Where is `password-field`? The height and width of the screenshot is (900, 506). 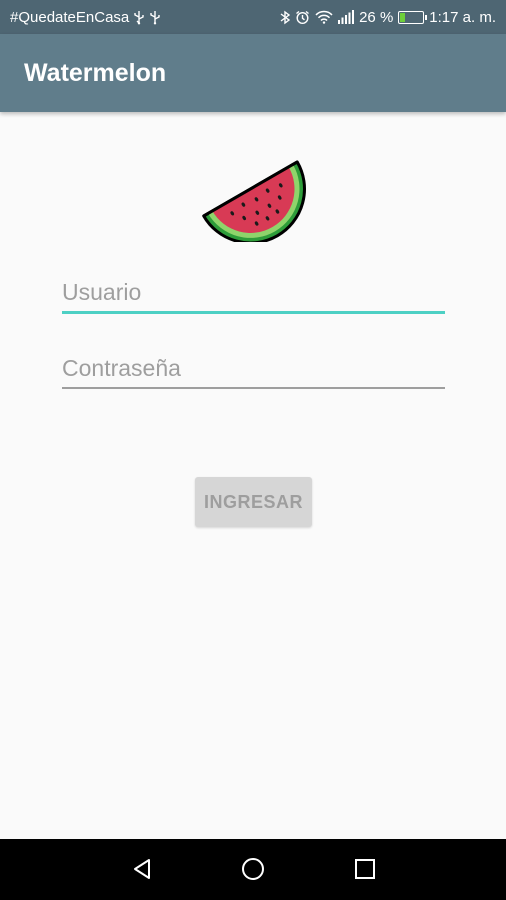
password-field is located at coordinates (253, 369).